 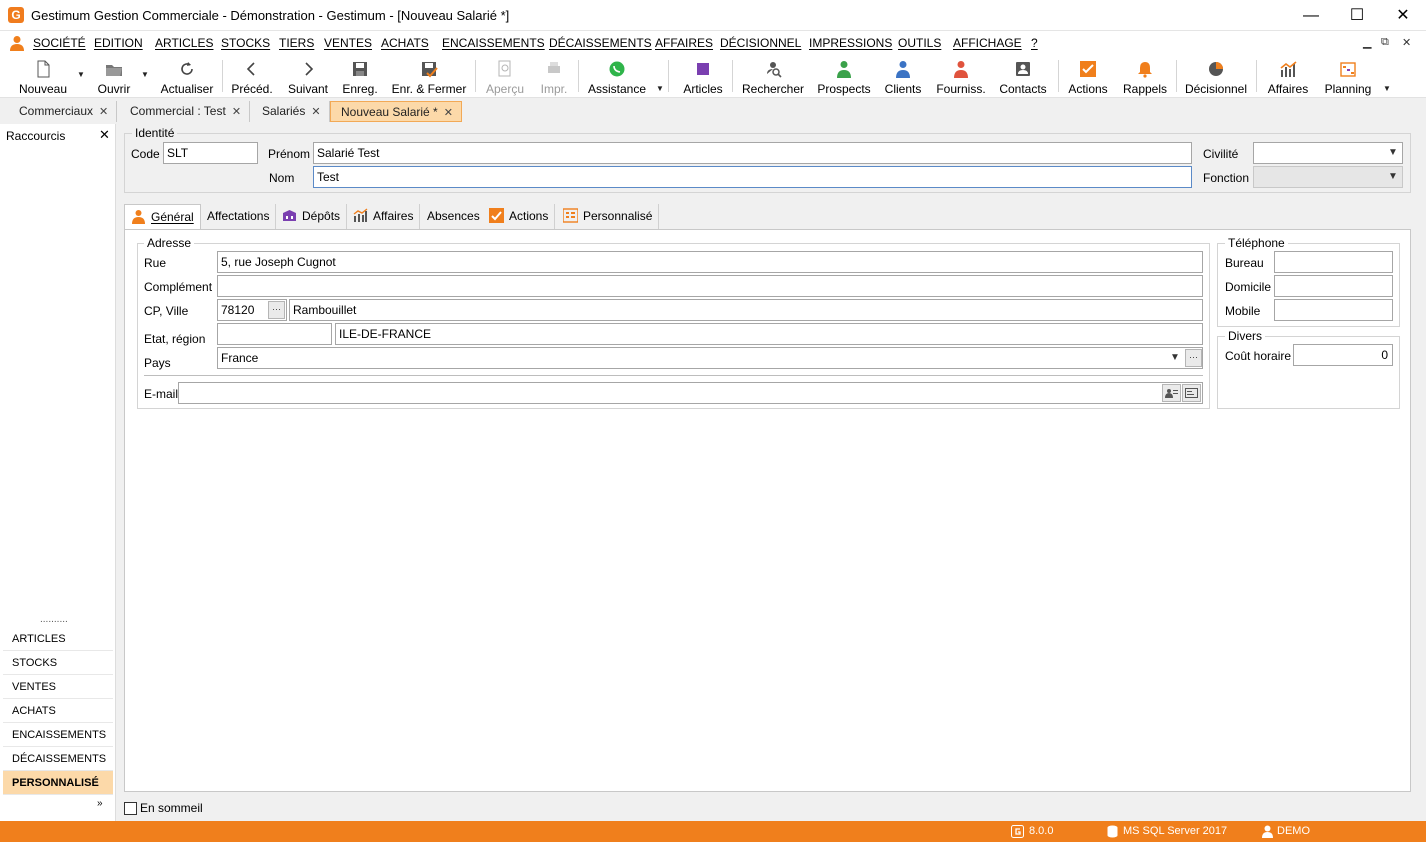 What do you see at coordinates (690, 393) in the screenshot?
I see `email-field` at bounding box center [690, 393].